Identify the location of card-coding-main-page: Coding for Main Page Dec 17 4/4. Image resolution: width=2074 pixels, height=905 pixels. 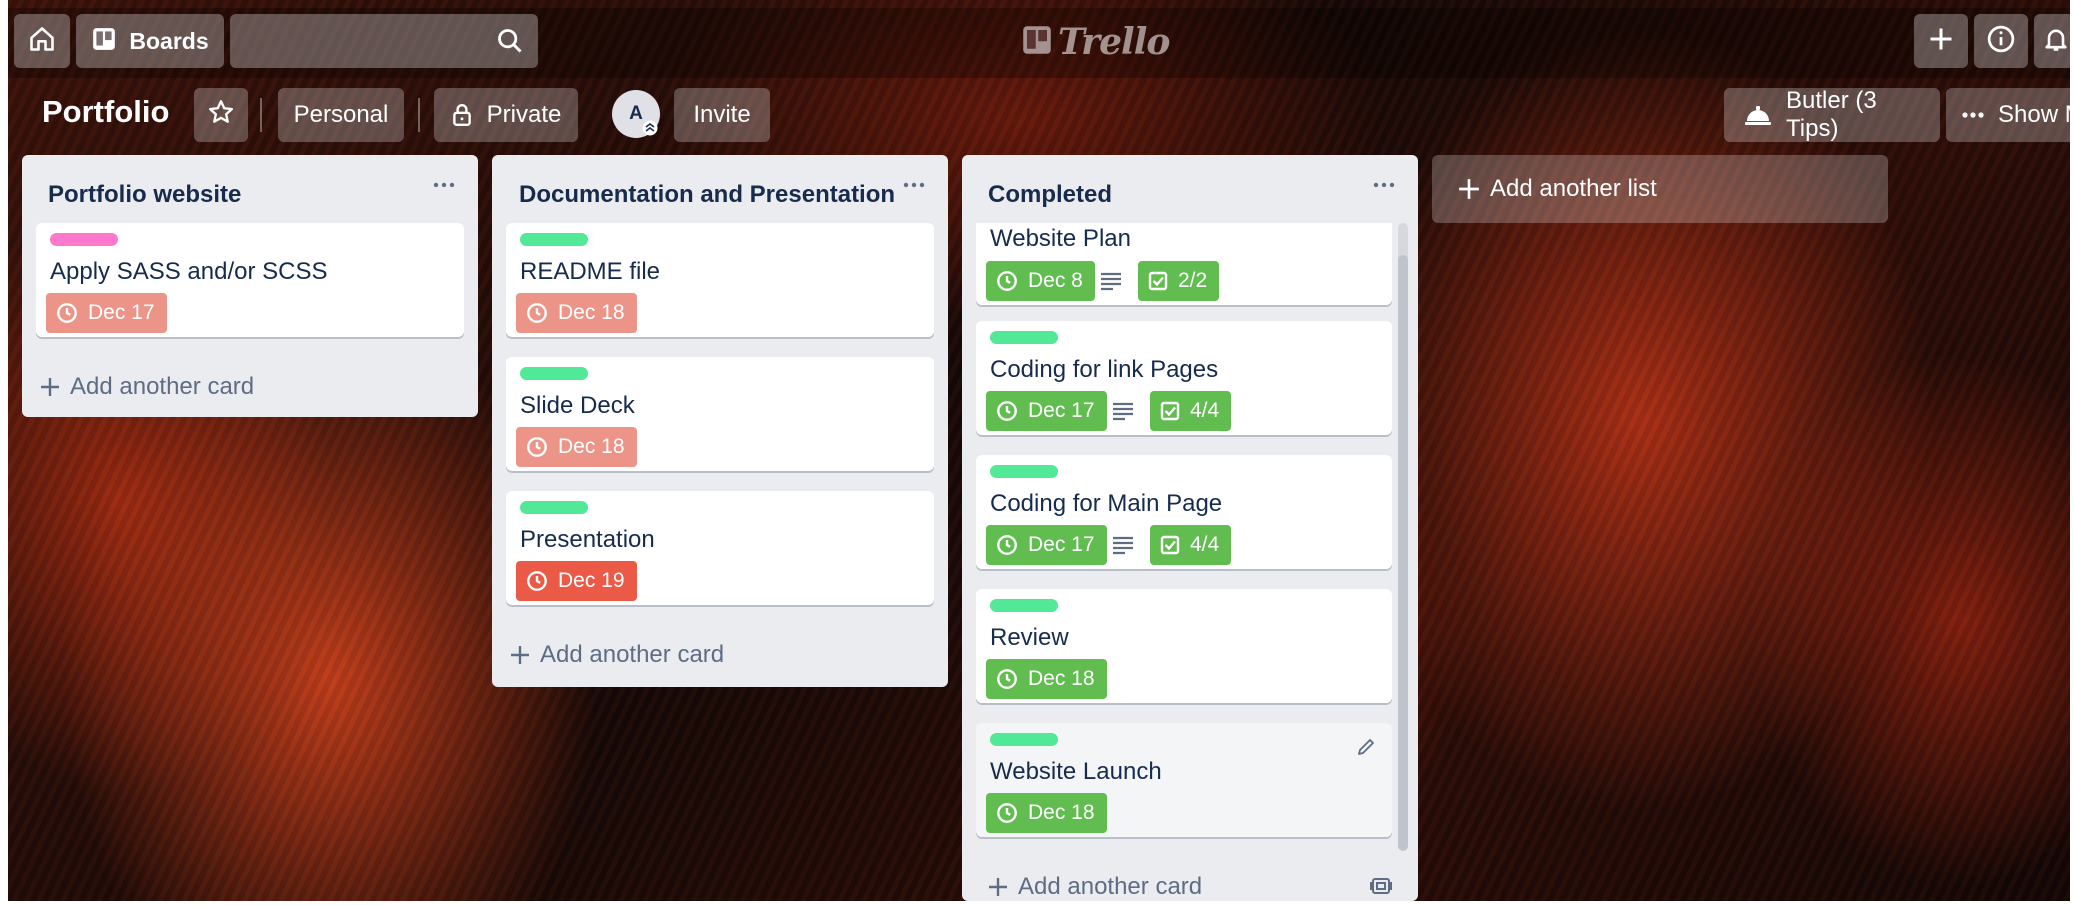
(1184, 512).